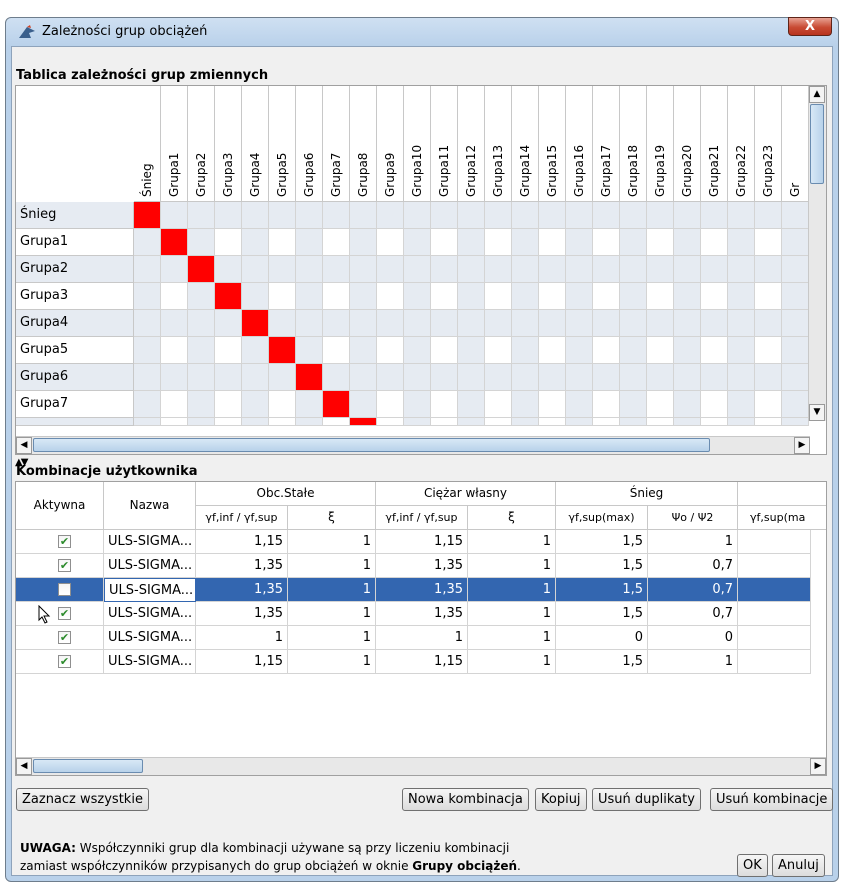 The width and height of the screenshot is (842, 886). What do you see at coordinates (602, 614) in the screenshot?
I see `value-cell: 1,5` at bounding box center [602, 614].